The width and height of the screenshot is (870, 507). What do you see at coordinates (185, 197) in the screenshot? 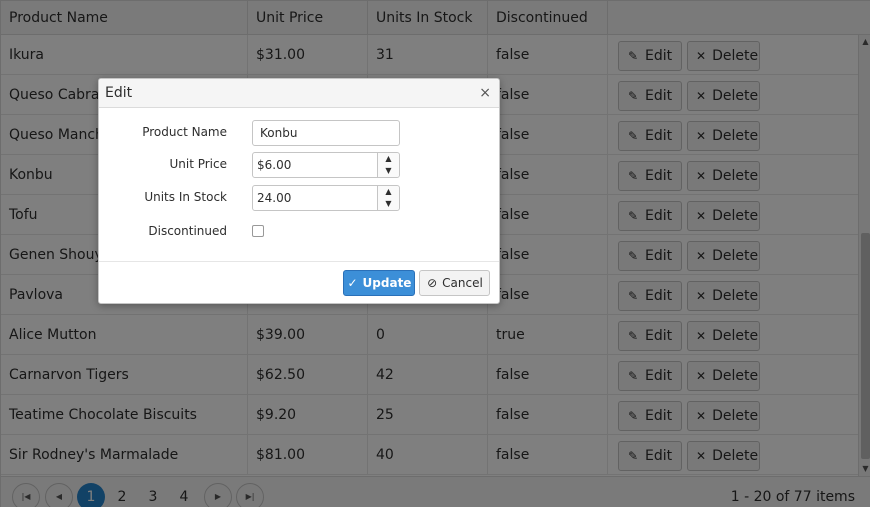
I see `units-in-stock-label: Units In Stock` at bounding box center [185, 197].